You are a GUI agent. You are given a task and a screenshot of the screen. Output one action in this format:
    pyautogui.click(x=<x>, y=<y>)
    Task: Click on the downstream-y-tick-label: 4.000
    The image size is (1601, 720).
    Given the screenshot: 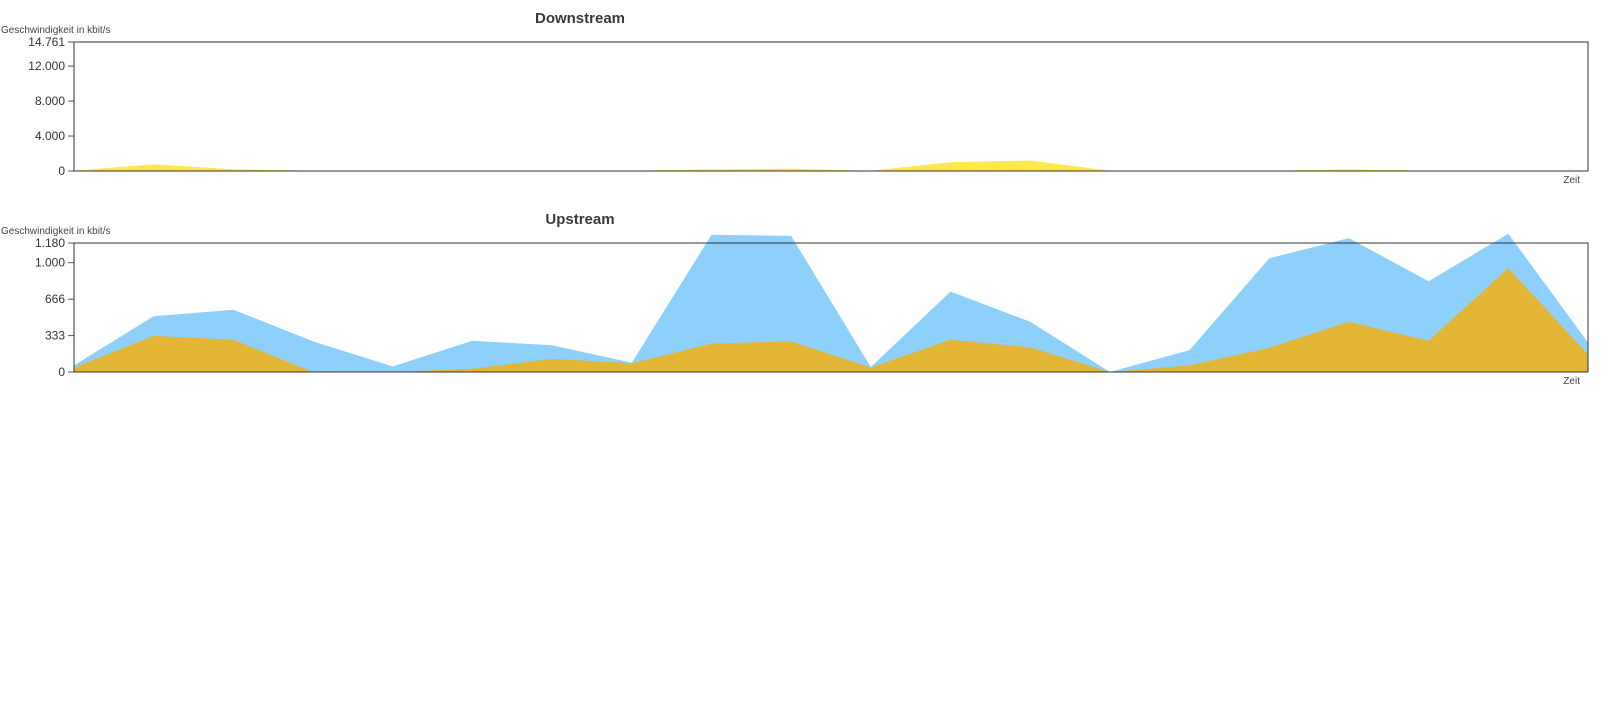 What is the action you would take?
    pyautogui.click(x=50, y=136)
    